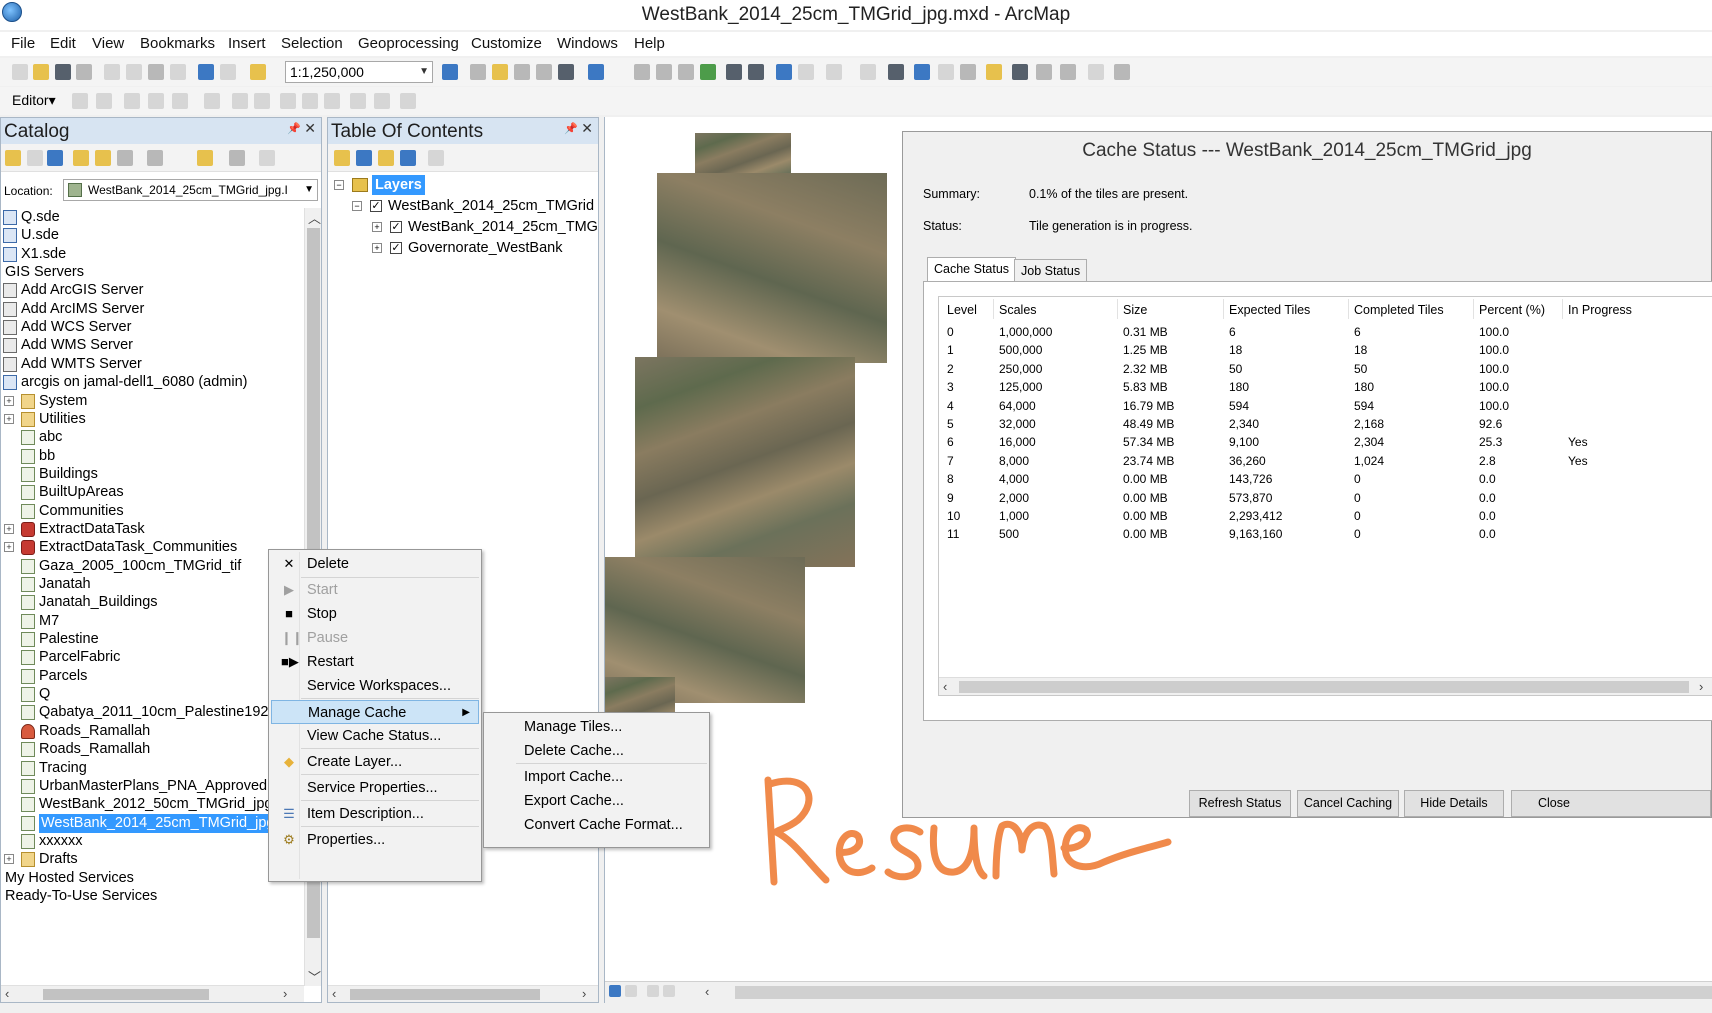 This screenshot has width=1712, height=1013. What do you see at coordinates (288, 101) in the screenshot?
I see `cut-polygons-icon` at bounding box center [288, 101].